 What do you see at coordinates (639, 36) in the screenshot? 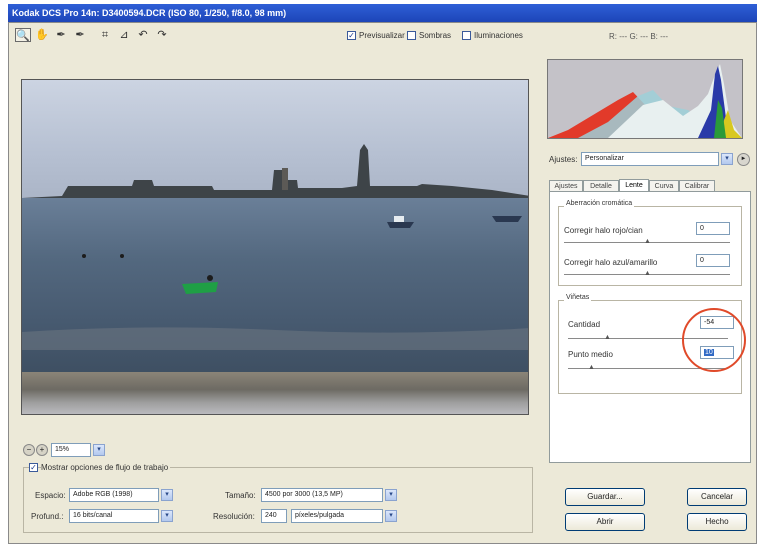
I see `rgb-readout: R: --- G: --- B: ---` at bounding box center [639, 36].